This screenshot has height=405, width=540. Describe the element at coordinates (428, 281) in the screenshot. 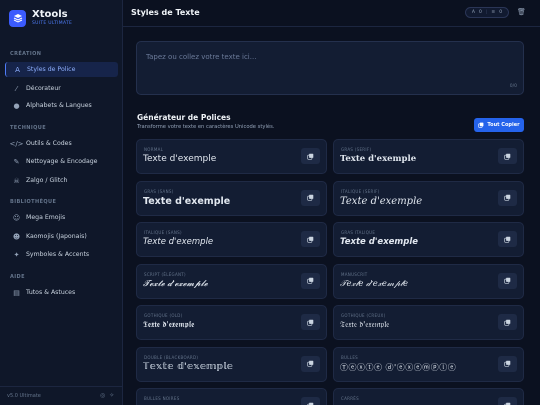

I see `font-card: MANUSCRIT 𝒯𝑒𝓍𝓉𝑒 𝒹'𝑒𝓍𝑒𝓂𝓅𝓁𝑒` at that location.